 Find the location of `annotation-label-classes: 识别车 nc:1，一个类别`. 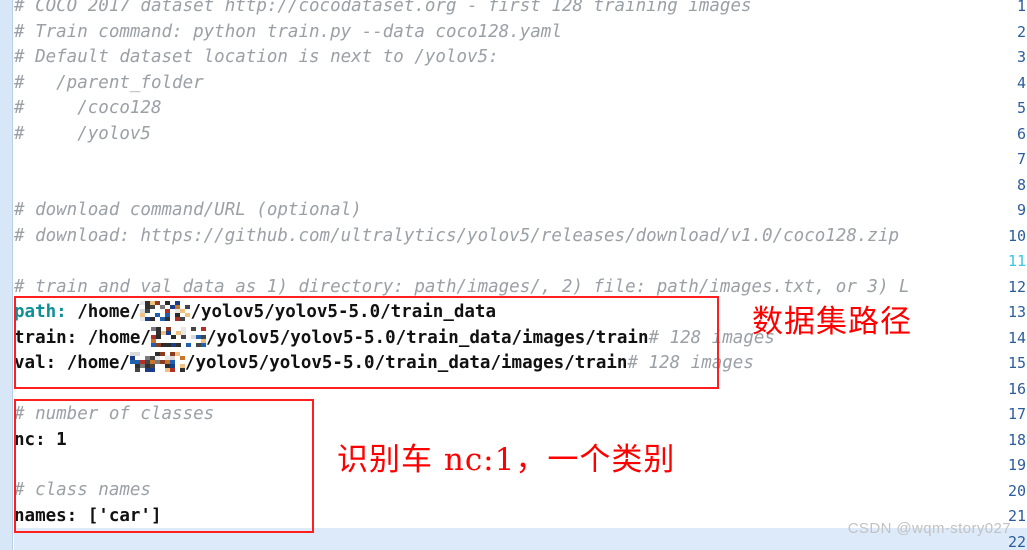

annotation-label-classes: 识别车 nc:1，一个类别 is located at coordinates (506, 460).